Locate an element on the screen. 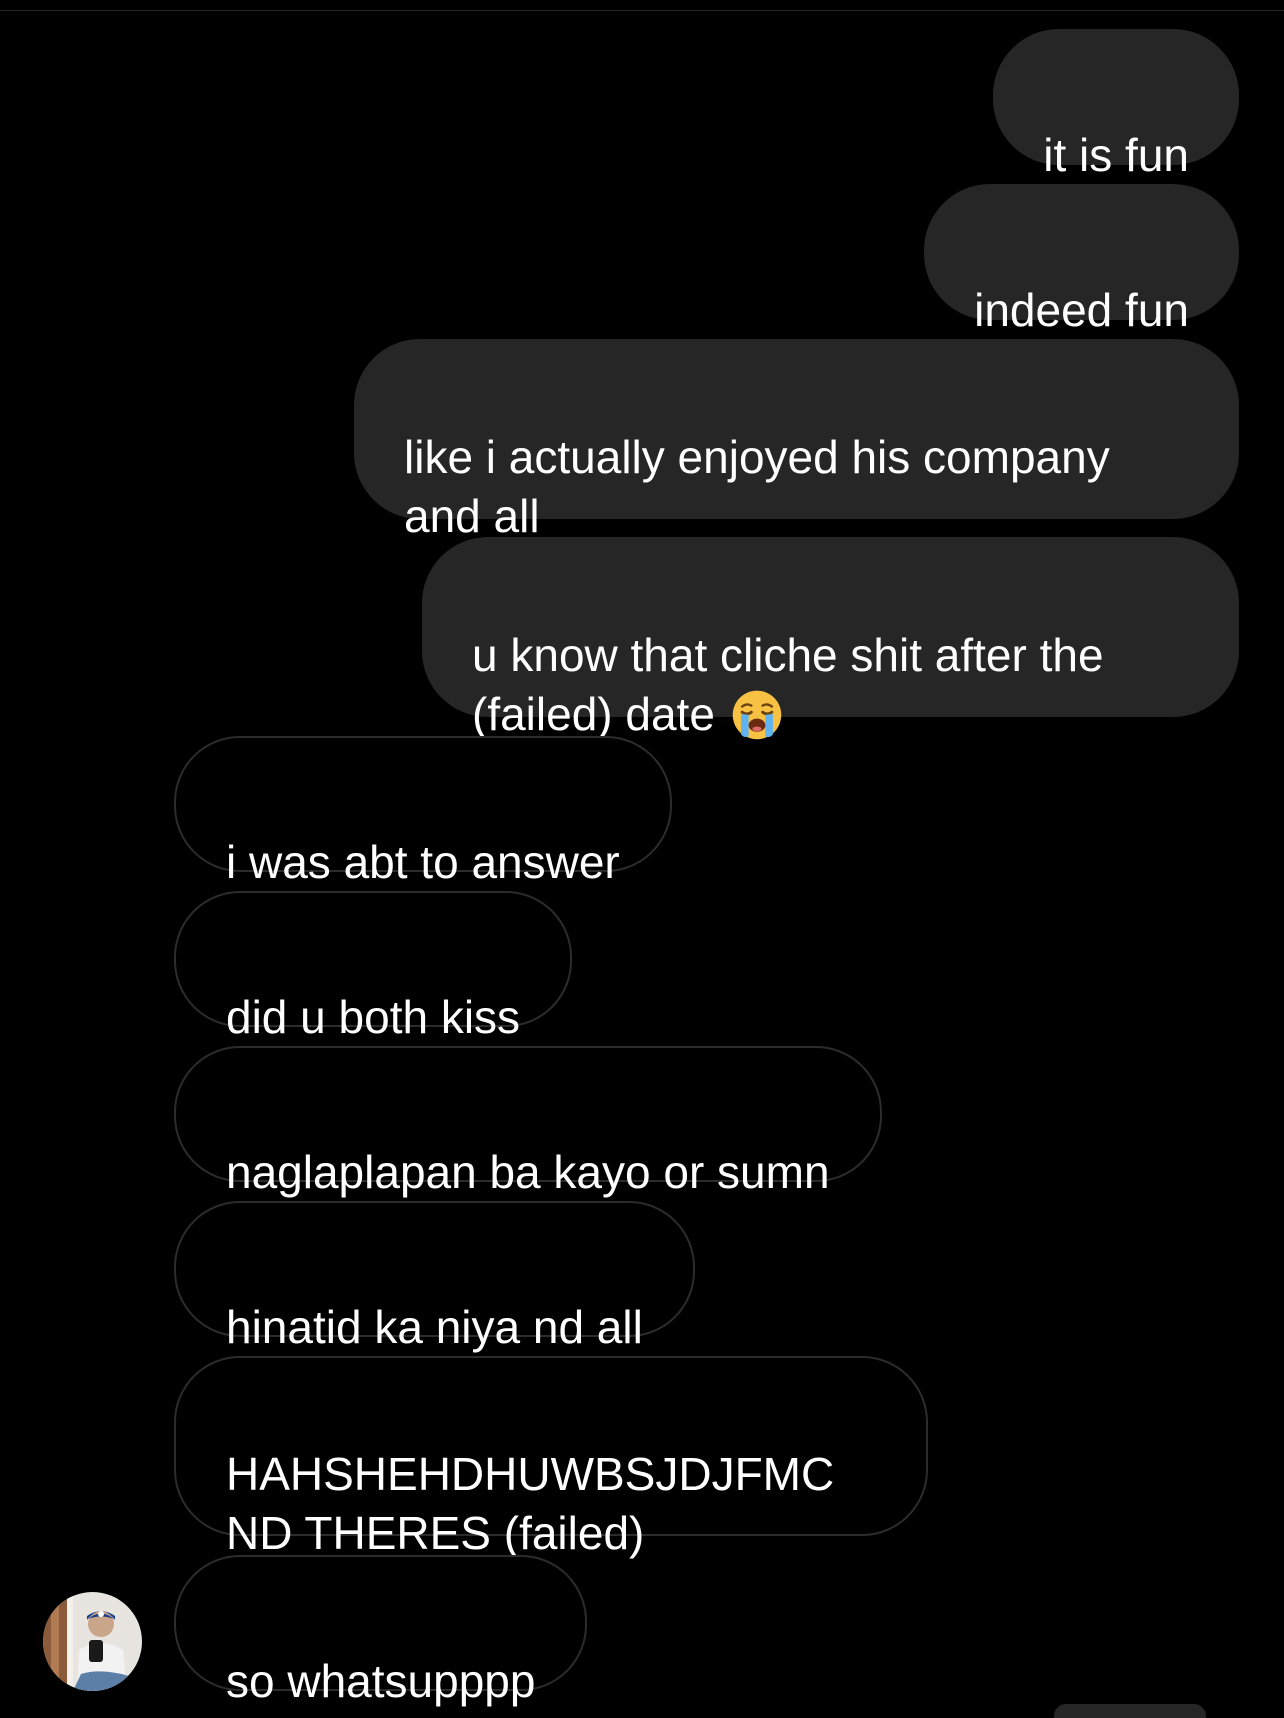 The height and width of the screenshot is (1718, 1284). message-bubble-sent: indeed fun is located at coordinates (1081, 260).